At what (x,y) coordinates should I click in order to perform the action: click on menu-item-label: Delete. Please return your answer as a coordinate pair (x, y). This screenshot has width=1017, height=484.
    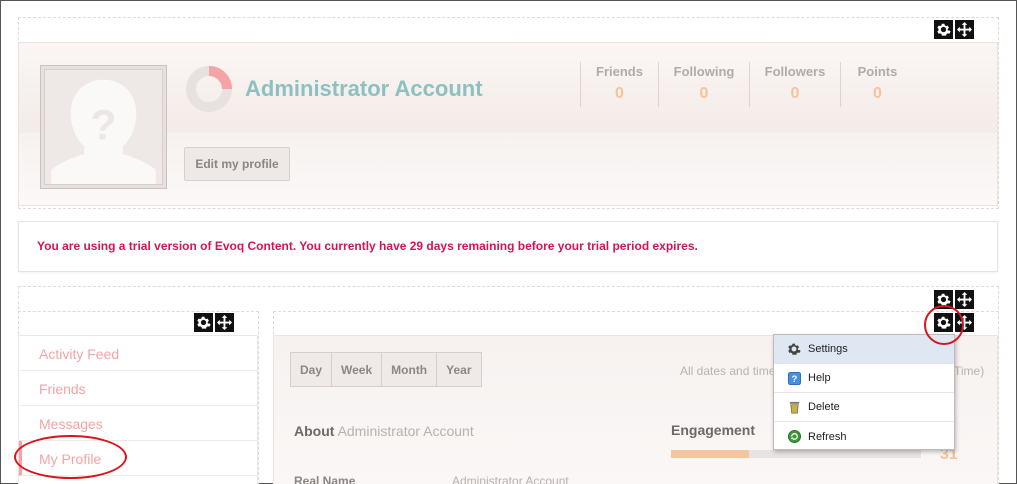
    Looking at the image, I should click on (824, 407).